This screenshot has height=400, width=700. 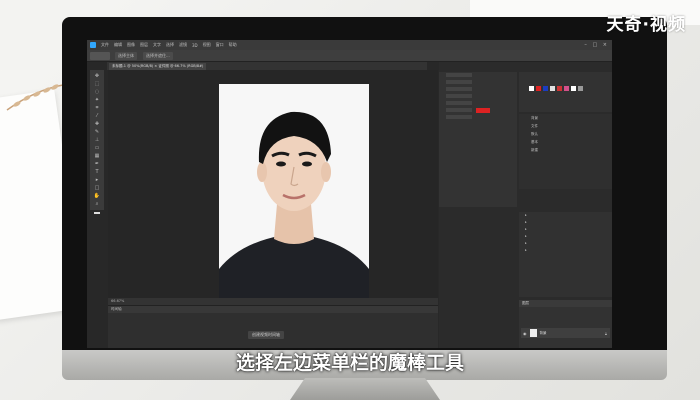 I want to click on swatch-light-gray, so click(x=552, y=88).